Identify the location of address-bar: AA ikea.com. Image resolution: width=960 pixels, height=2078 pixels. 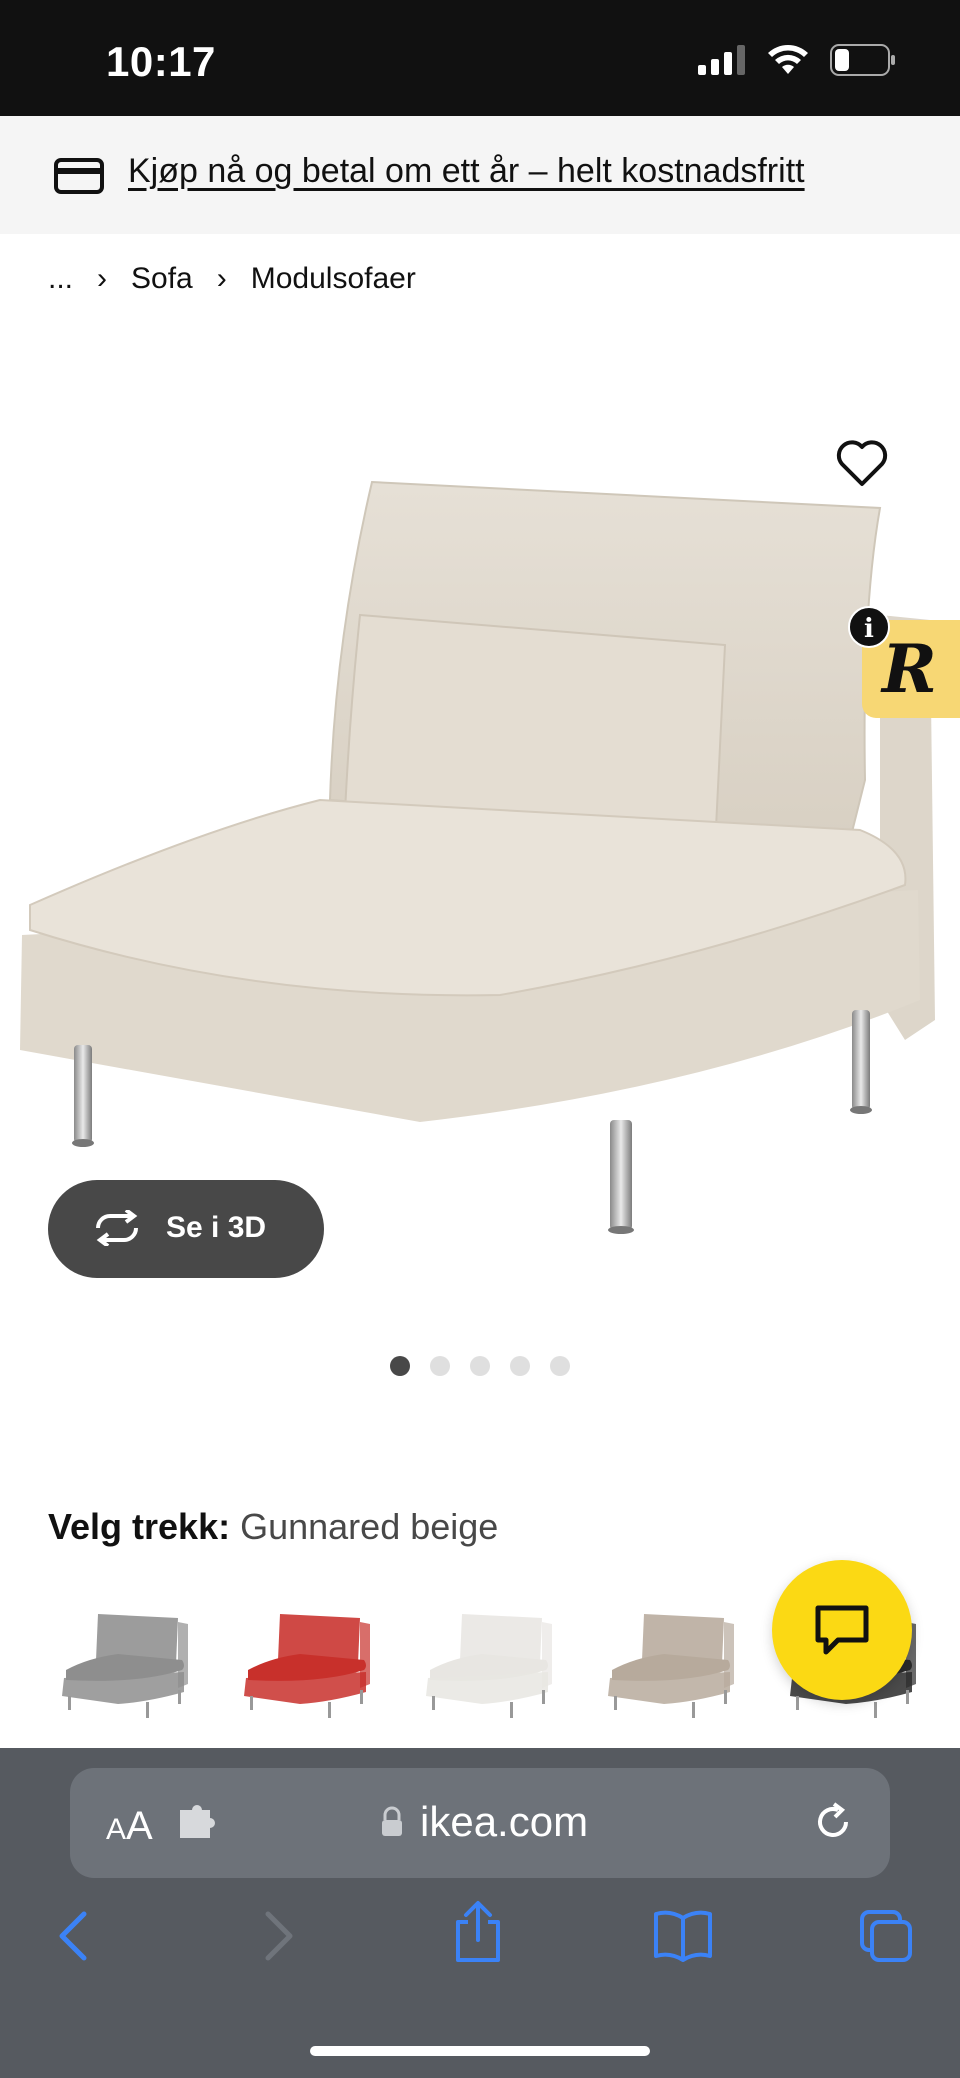
(480, 1823).